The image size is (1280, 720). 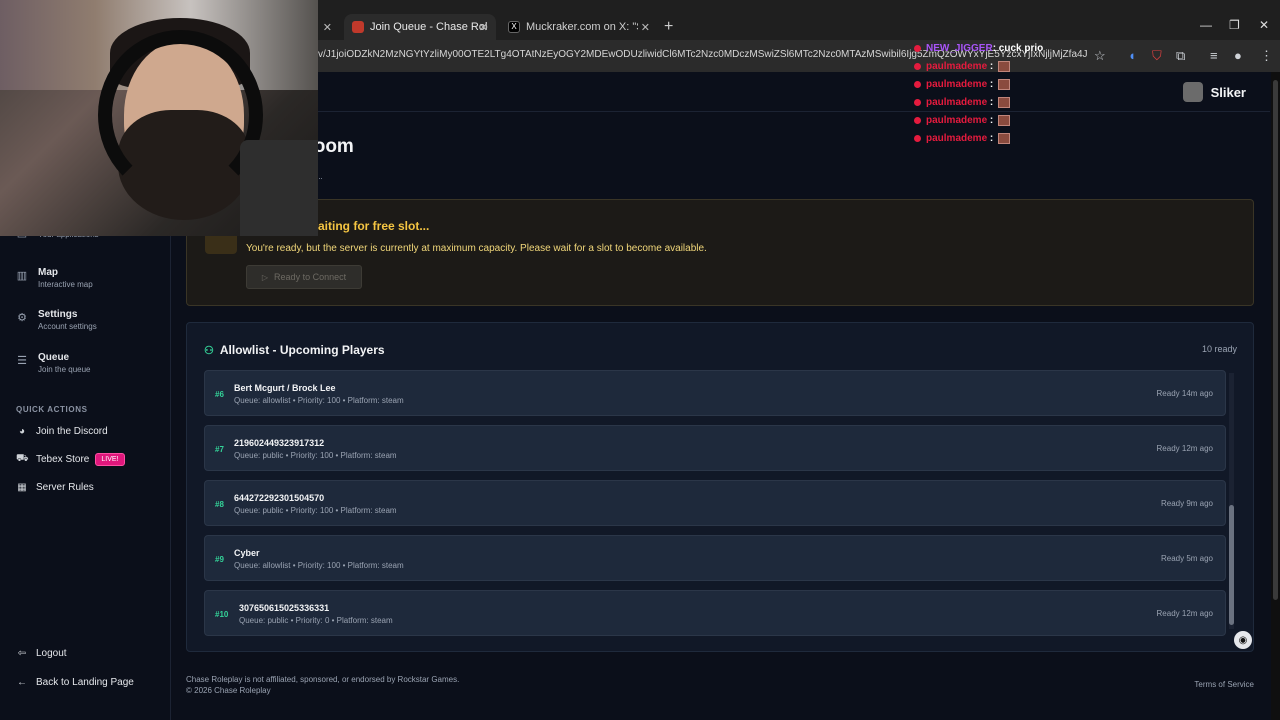 I want to click on sidebar-item-queue: ☰ Queue Join the queue, so click(x=53, y=363).